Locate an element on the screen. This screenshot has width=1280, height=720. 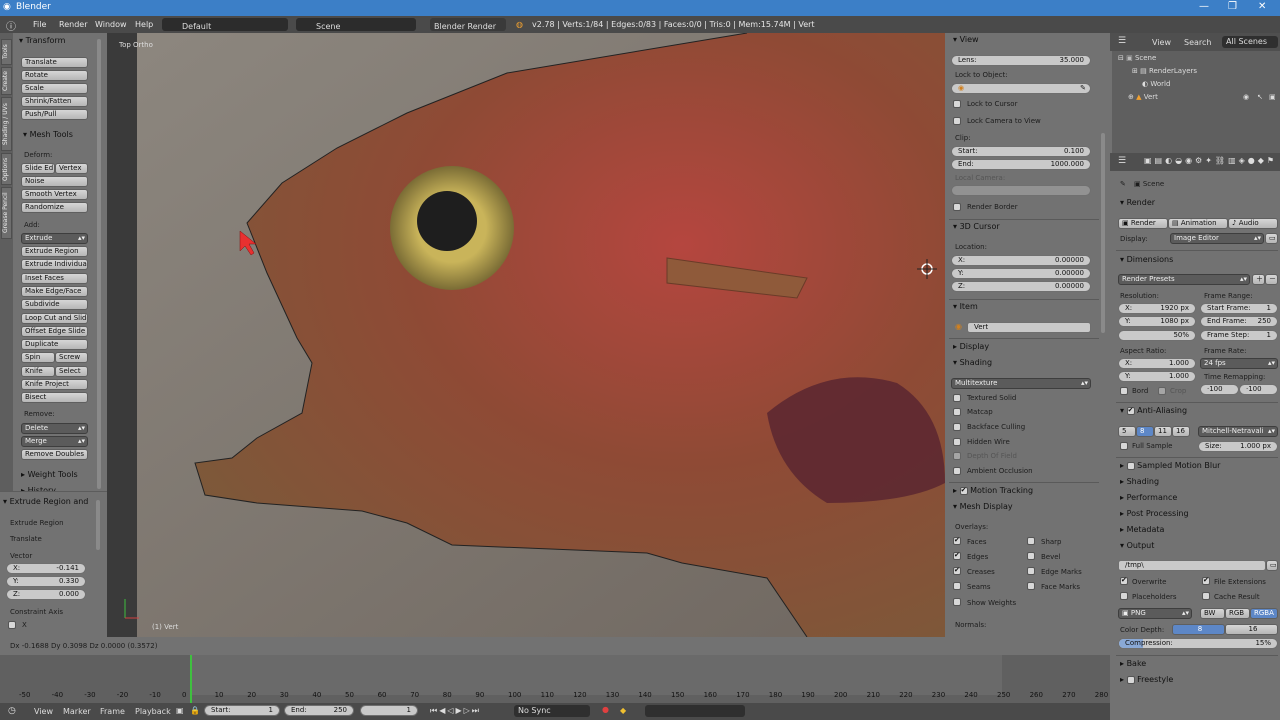
render-button: ▣ Render is located at coordinates (1143, 223).